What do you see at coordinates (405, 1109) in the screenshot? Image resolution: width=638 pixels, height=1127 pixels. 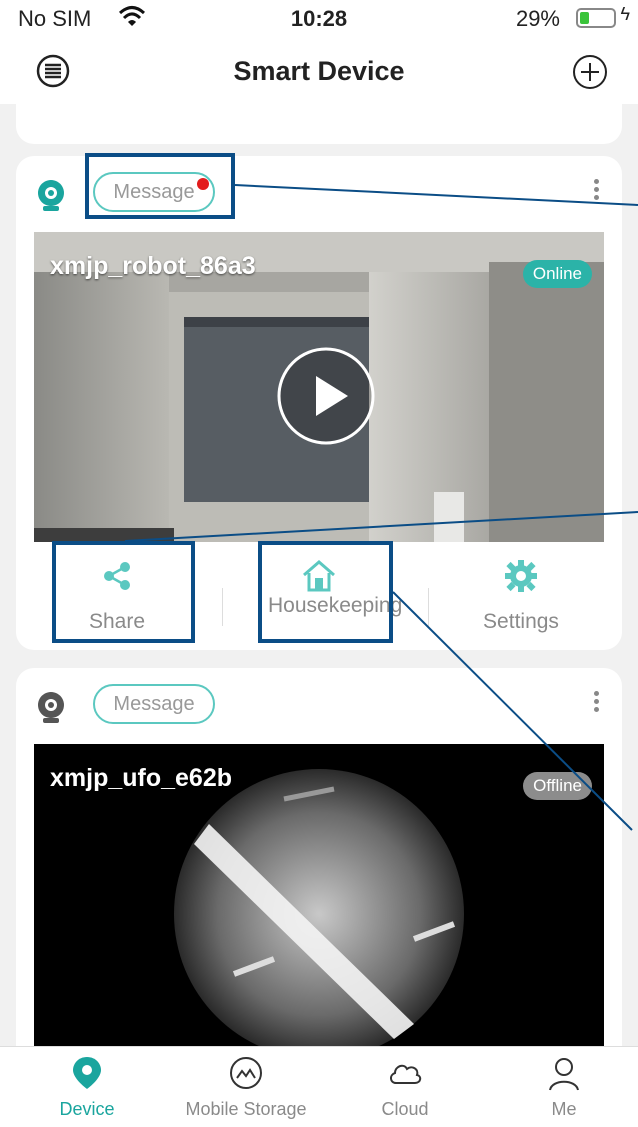 I see `tab-label: Cloud` at bounding box center [405, 1109].